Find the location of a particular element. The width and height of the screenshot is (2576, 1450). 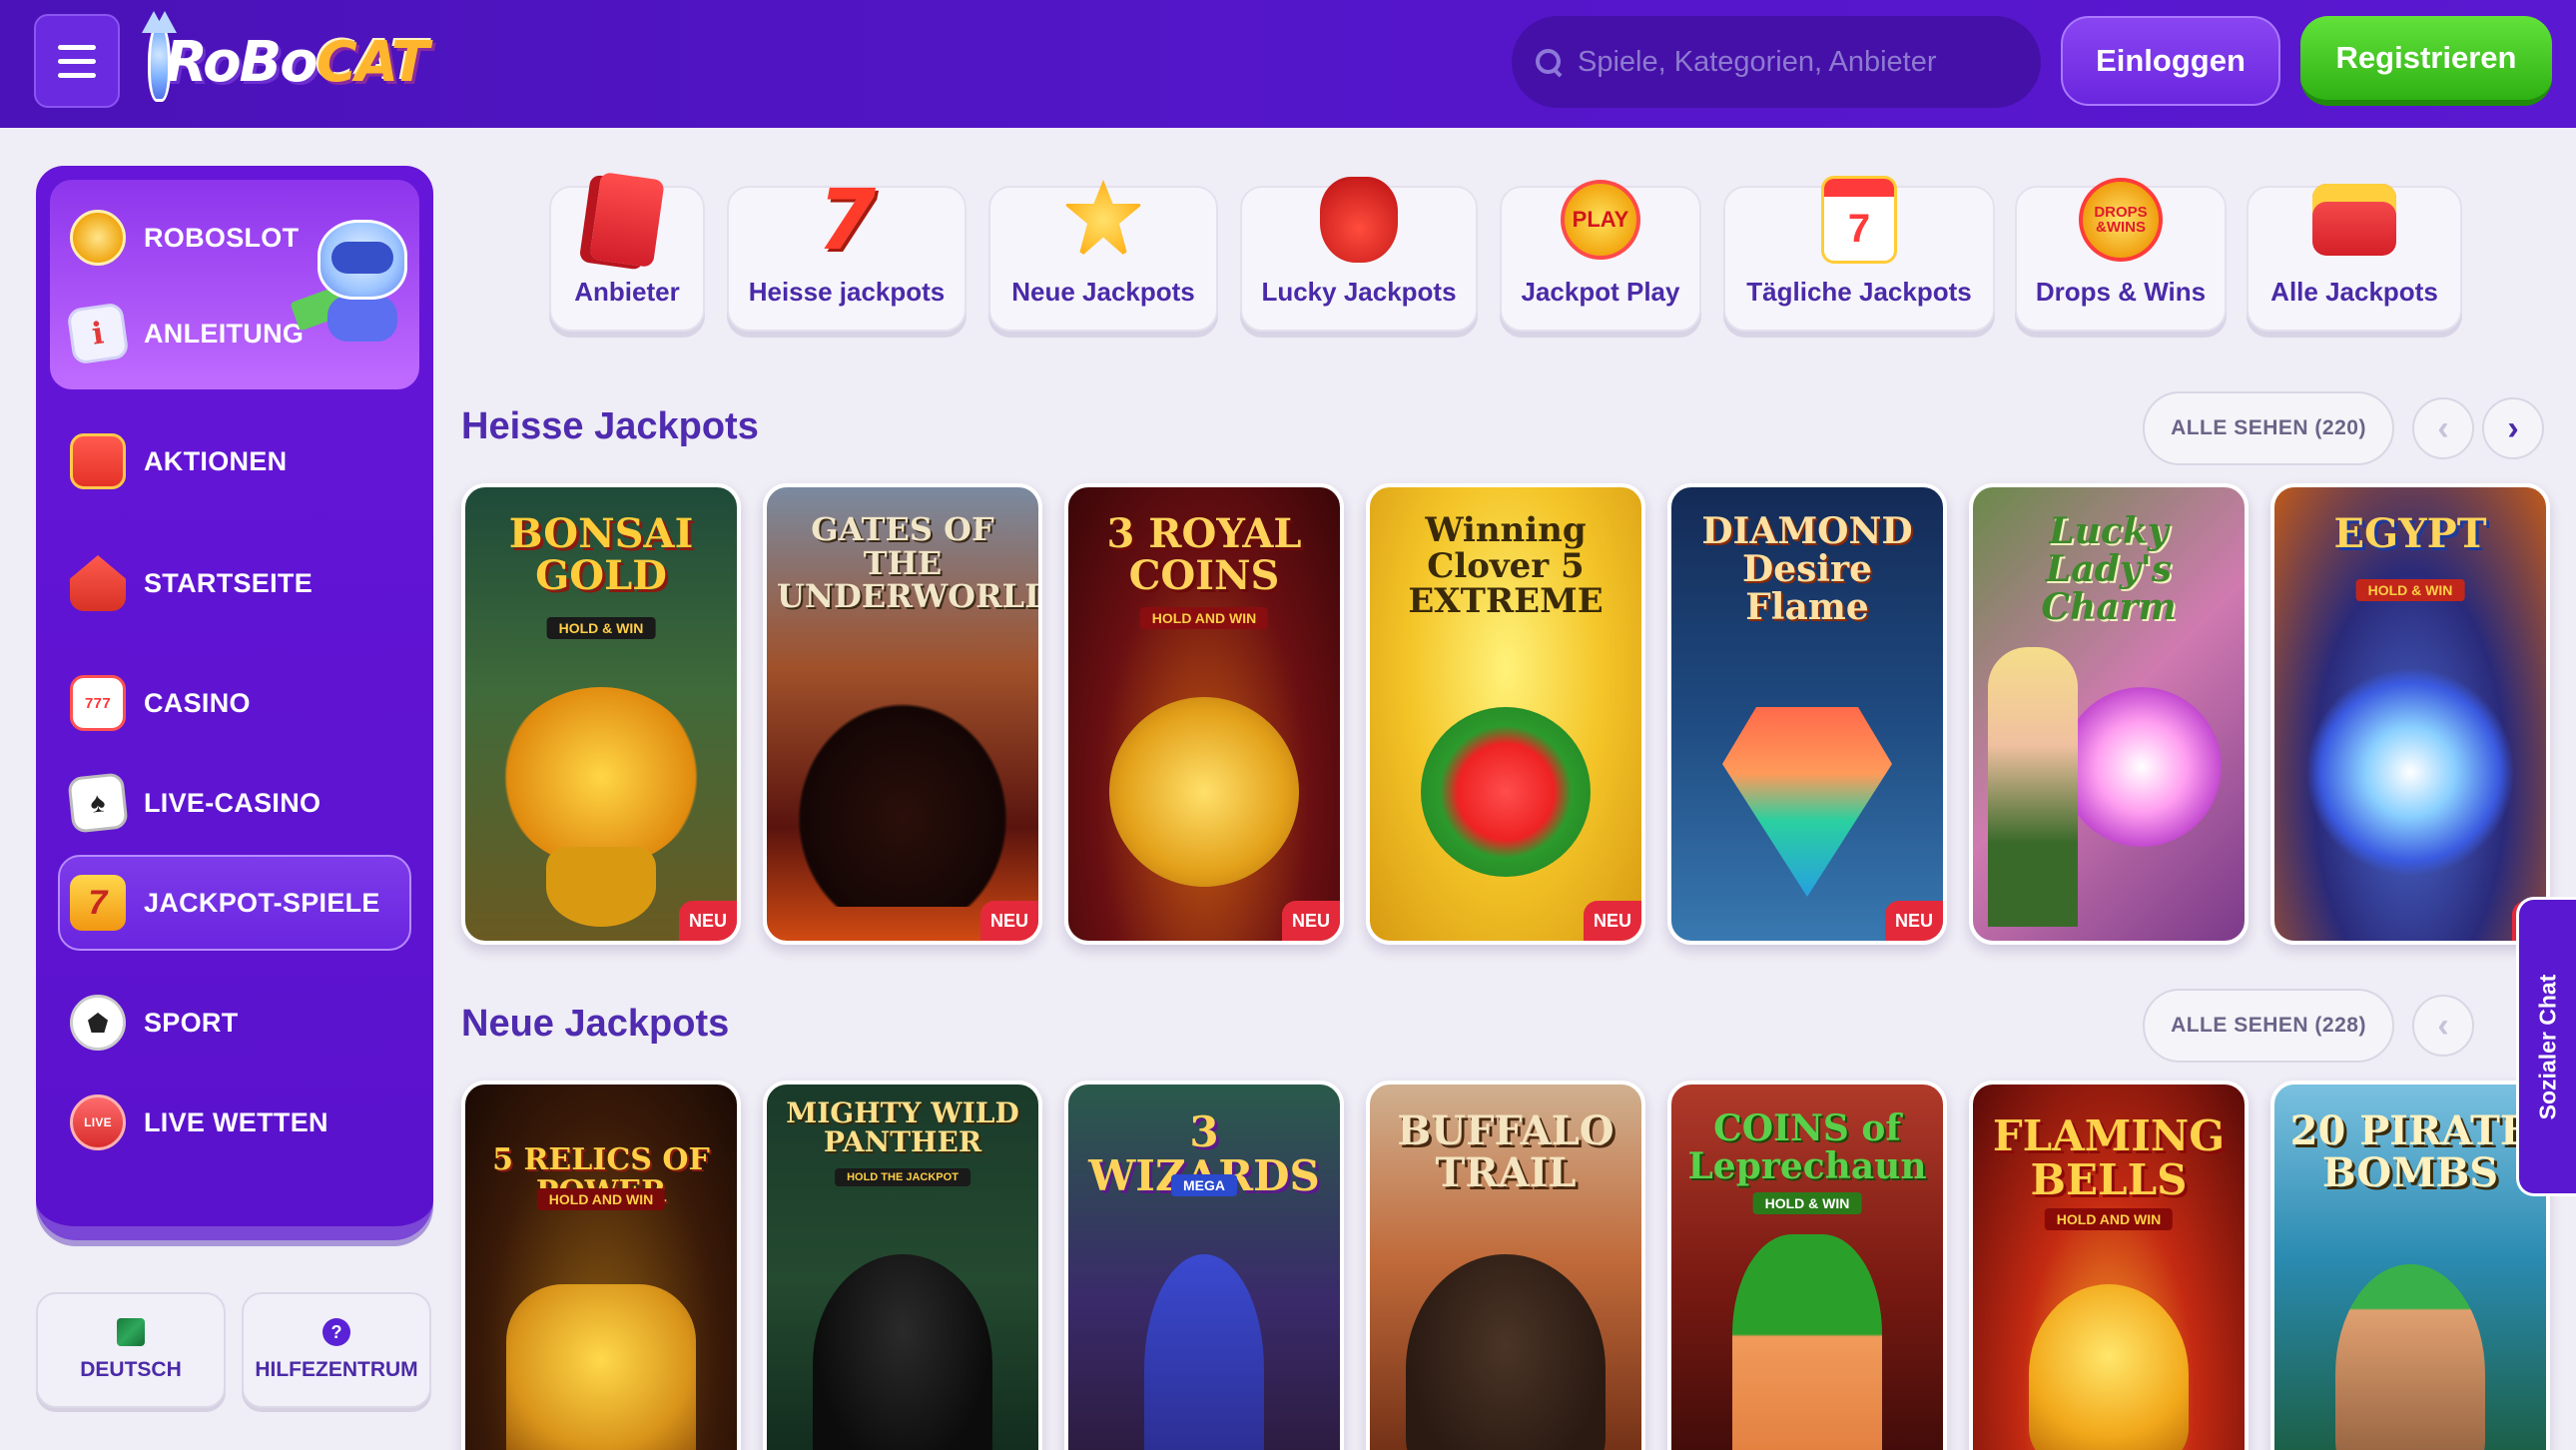

game-card: 3 ROYAL COINS HOLD AND WIN NEU is located at coordinates (1204, 714).